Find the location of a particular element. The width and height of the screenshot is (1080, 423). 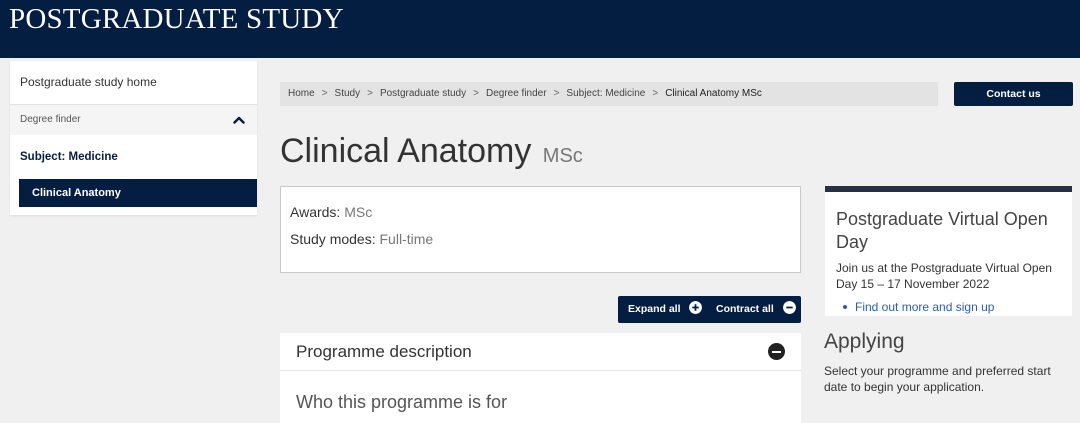

plus-circle-icon is located at coordinates (696, 307).